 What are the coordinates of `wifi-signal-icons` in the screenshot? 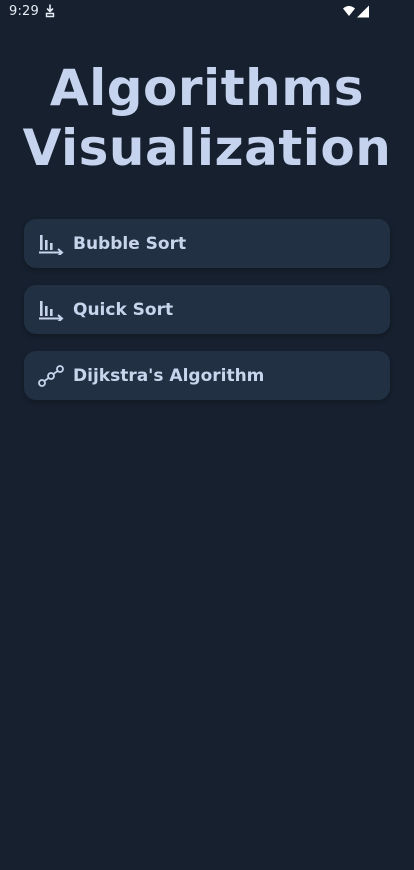 It's located at (356, 11).